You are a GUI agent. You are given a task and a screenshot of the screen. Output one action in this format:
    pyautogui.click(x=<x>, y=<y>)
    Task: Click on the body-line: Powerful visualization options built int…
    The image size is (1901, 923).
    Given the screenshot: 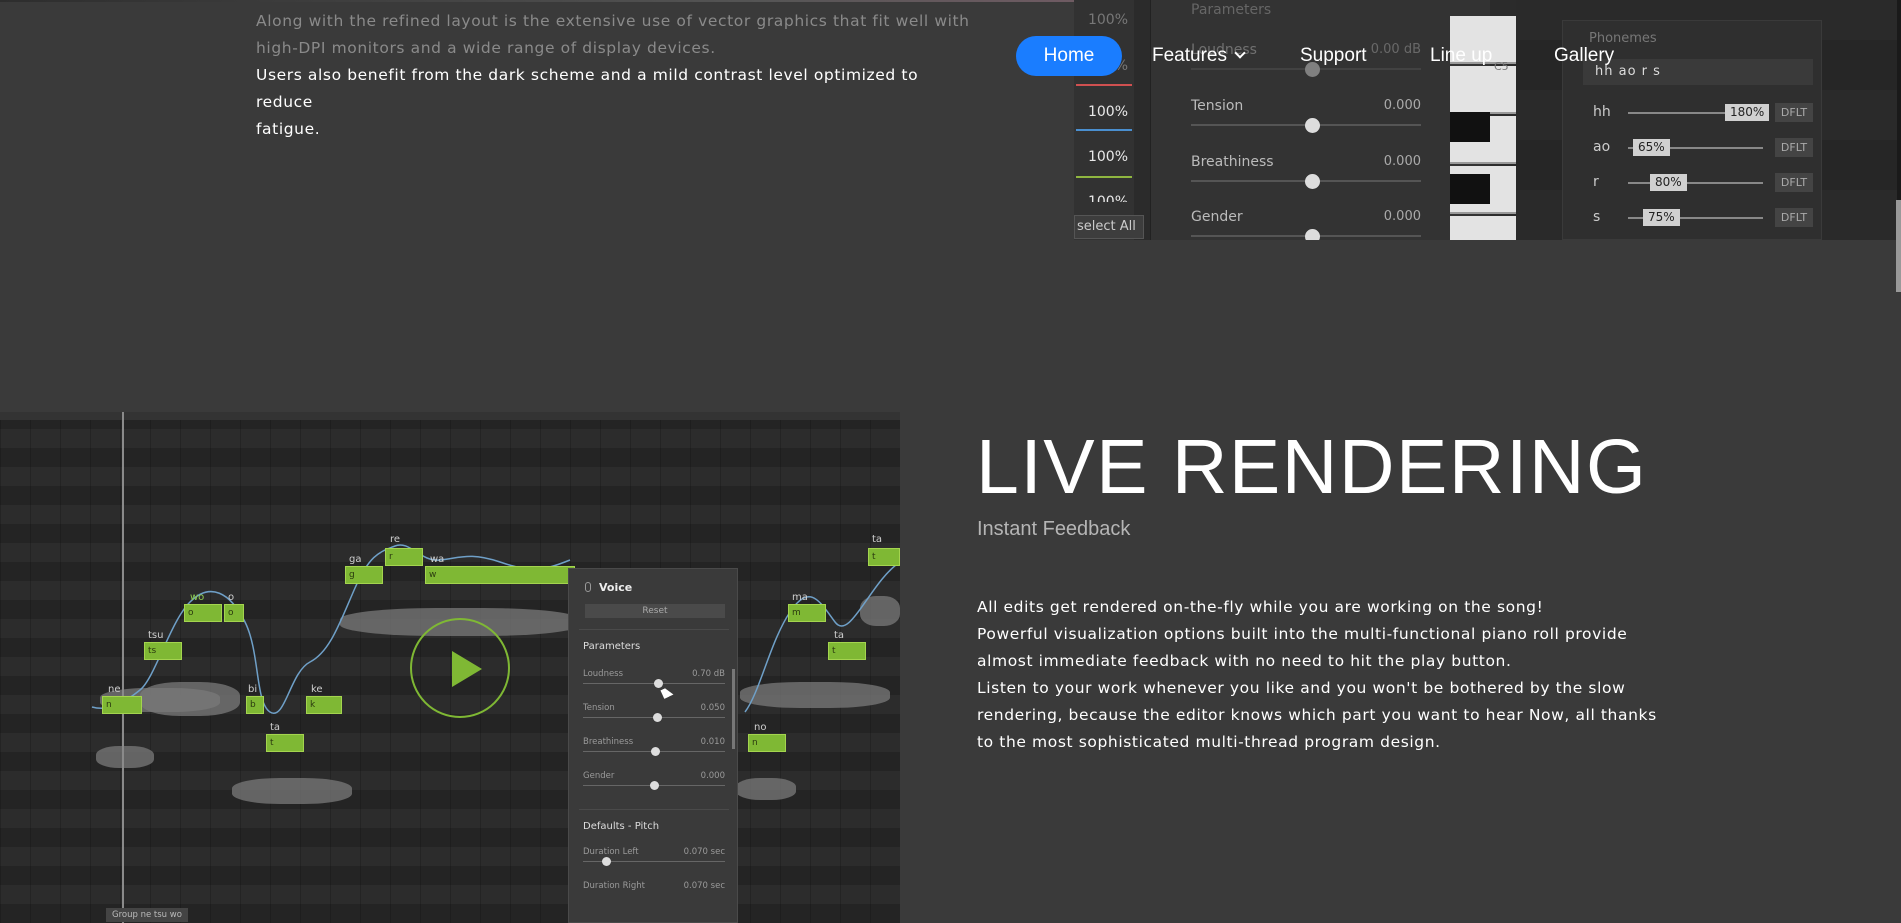 What is the action you would take?
    pyautogui.click(x=1302, y=634)
    